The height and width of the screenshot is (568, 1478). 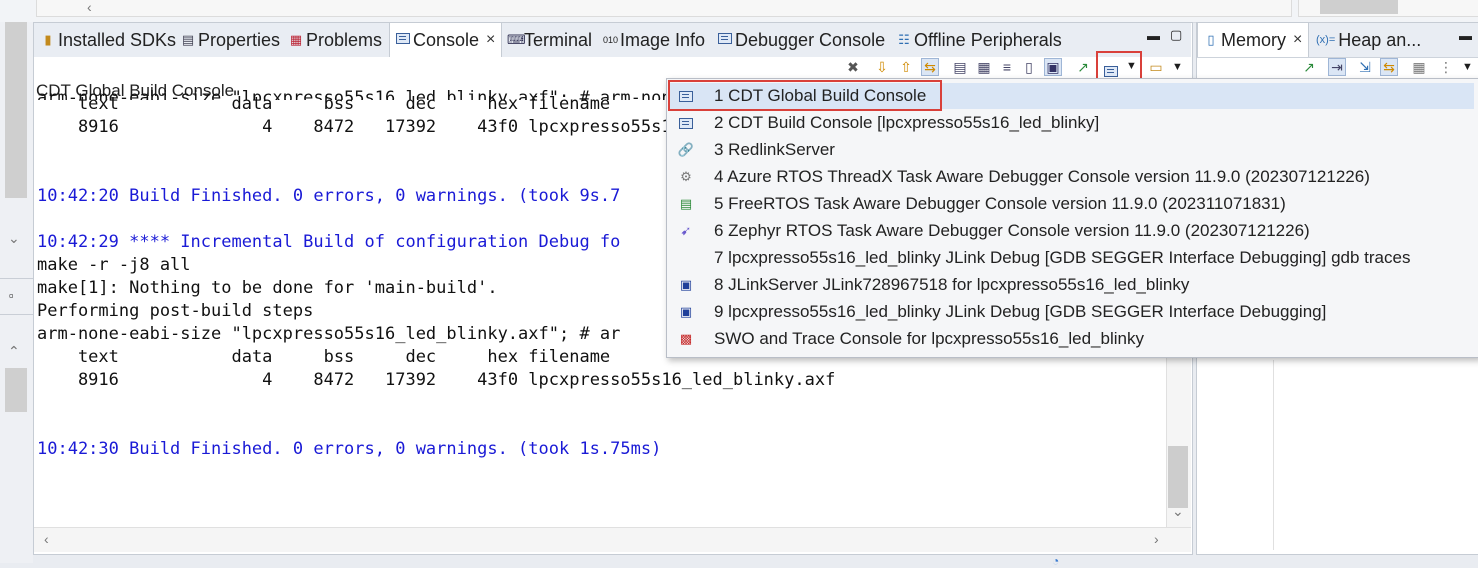 I want to click on tab-offline-peripherals: ☷ Offline Peripherals, so click(x=979, y=40).